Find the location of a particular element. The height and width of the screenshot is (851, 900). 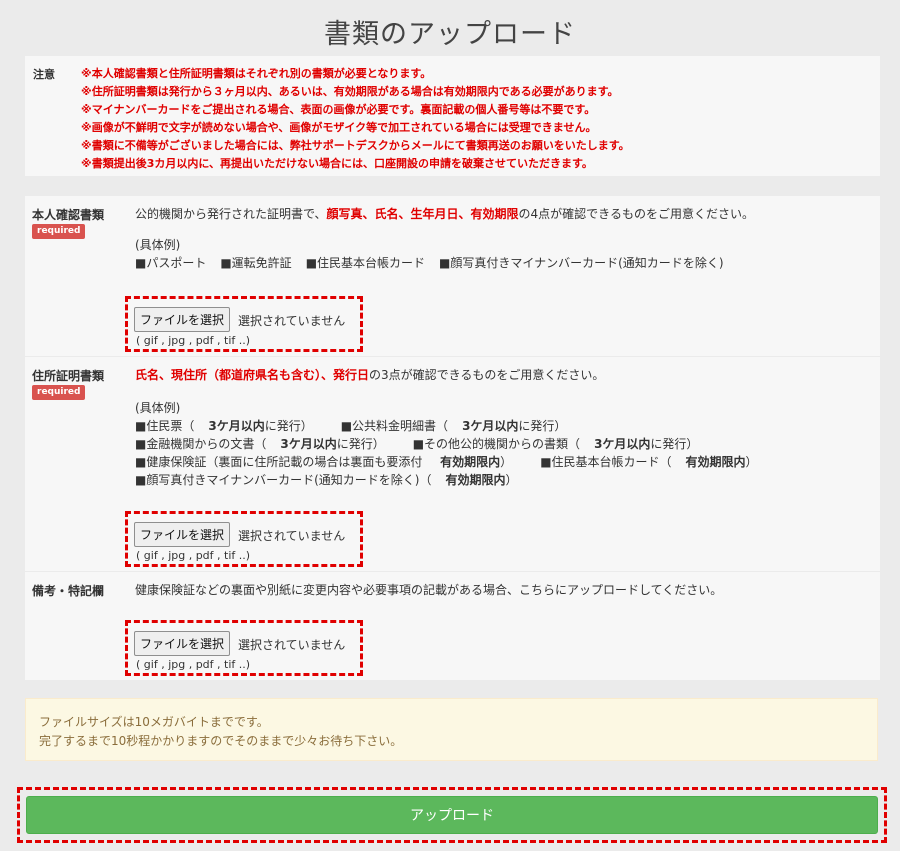

identity-desc-prefix: 公的機関から発行された証明書で、 is located at coordinates (231, 214).